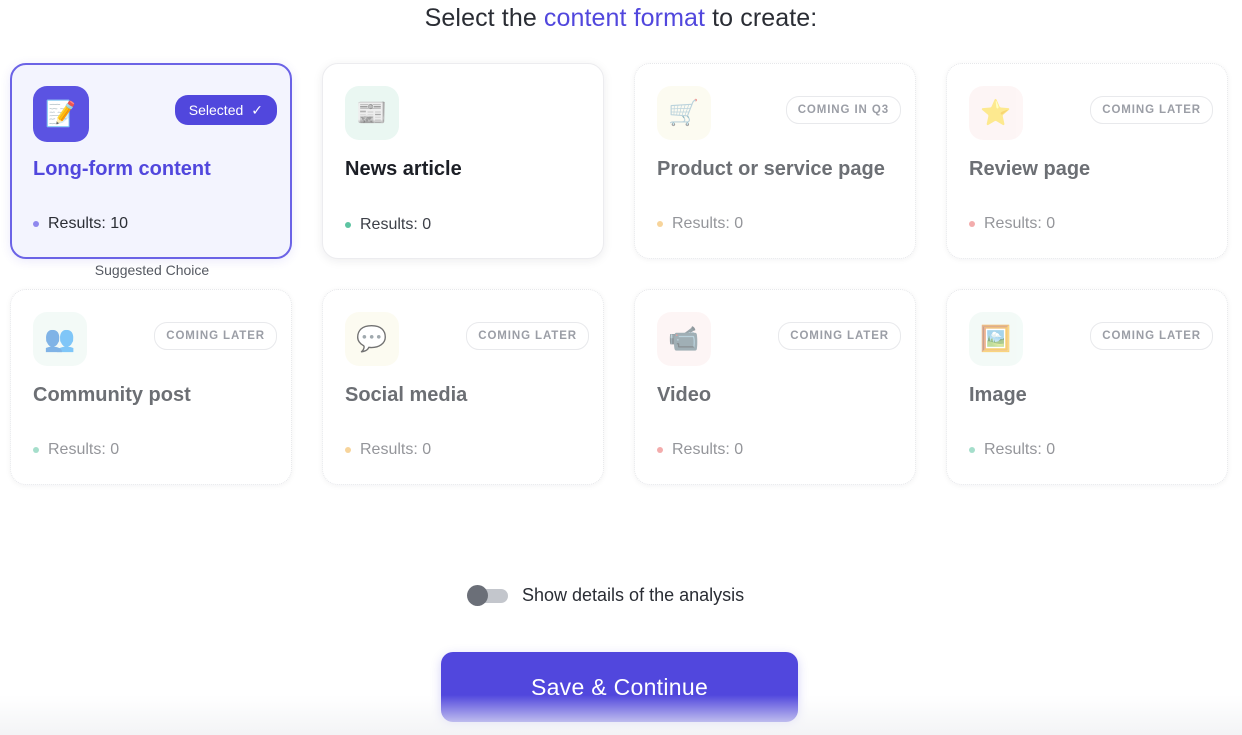  What do you see at coordinates (761, 18) in the screenshot?
I see `heading-suffix: to create:` at bounding box center [761, 18].